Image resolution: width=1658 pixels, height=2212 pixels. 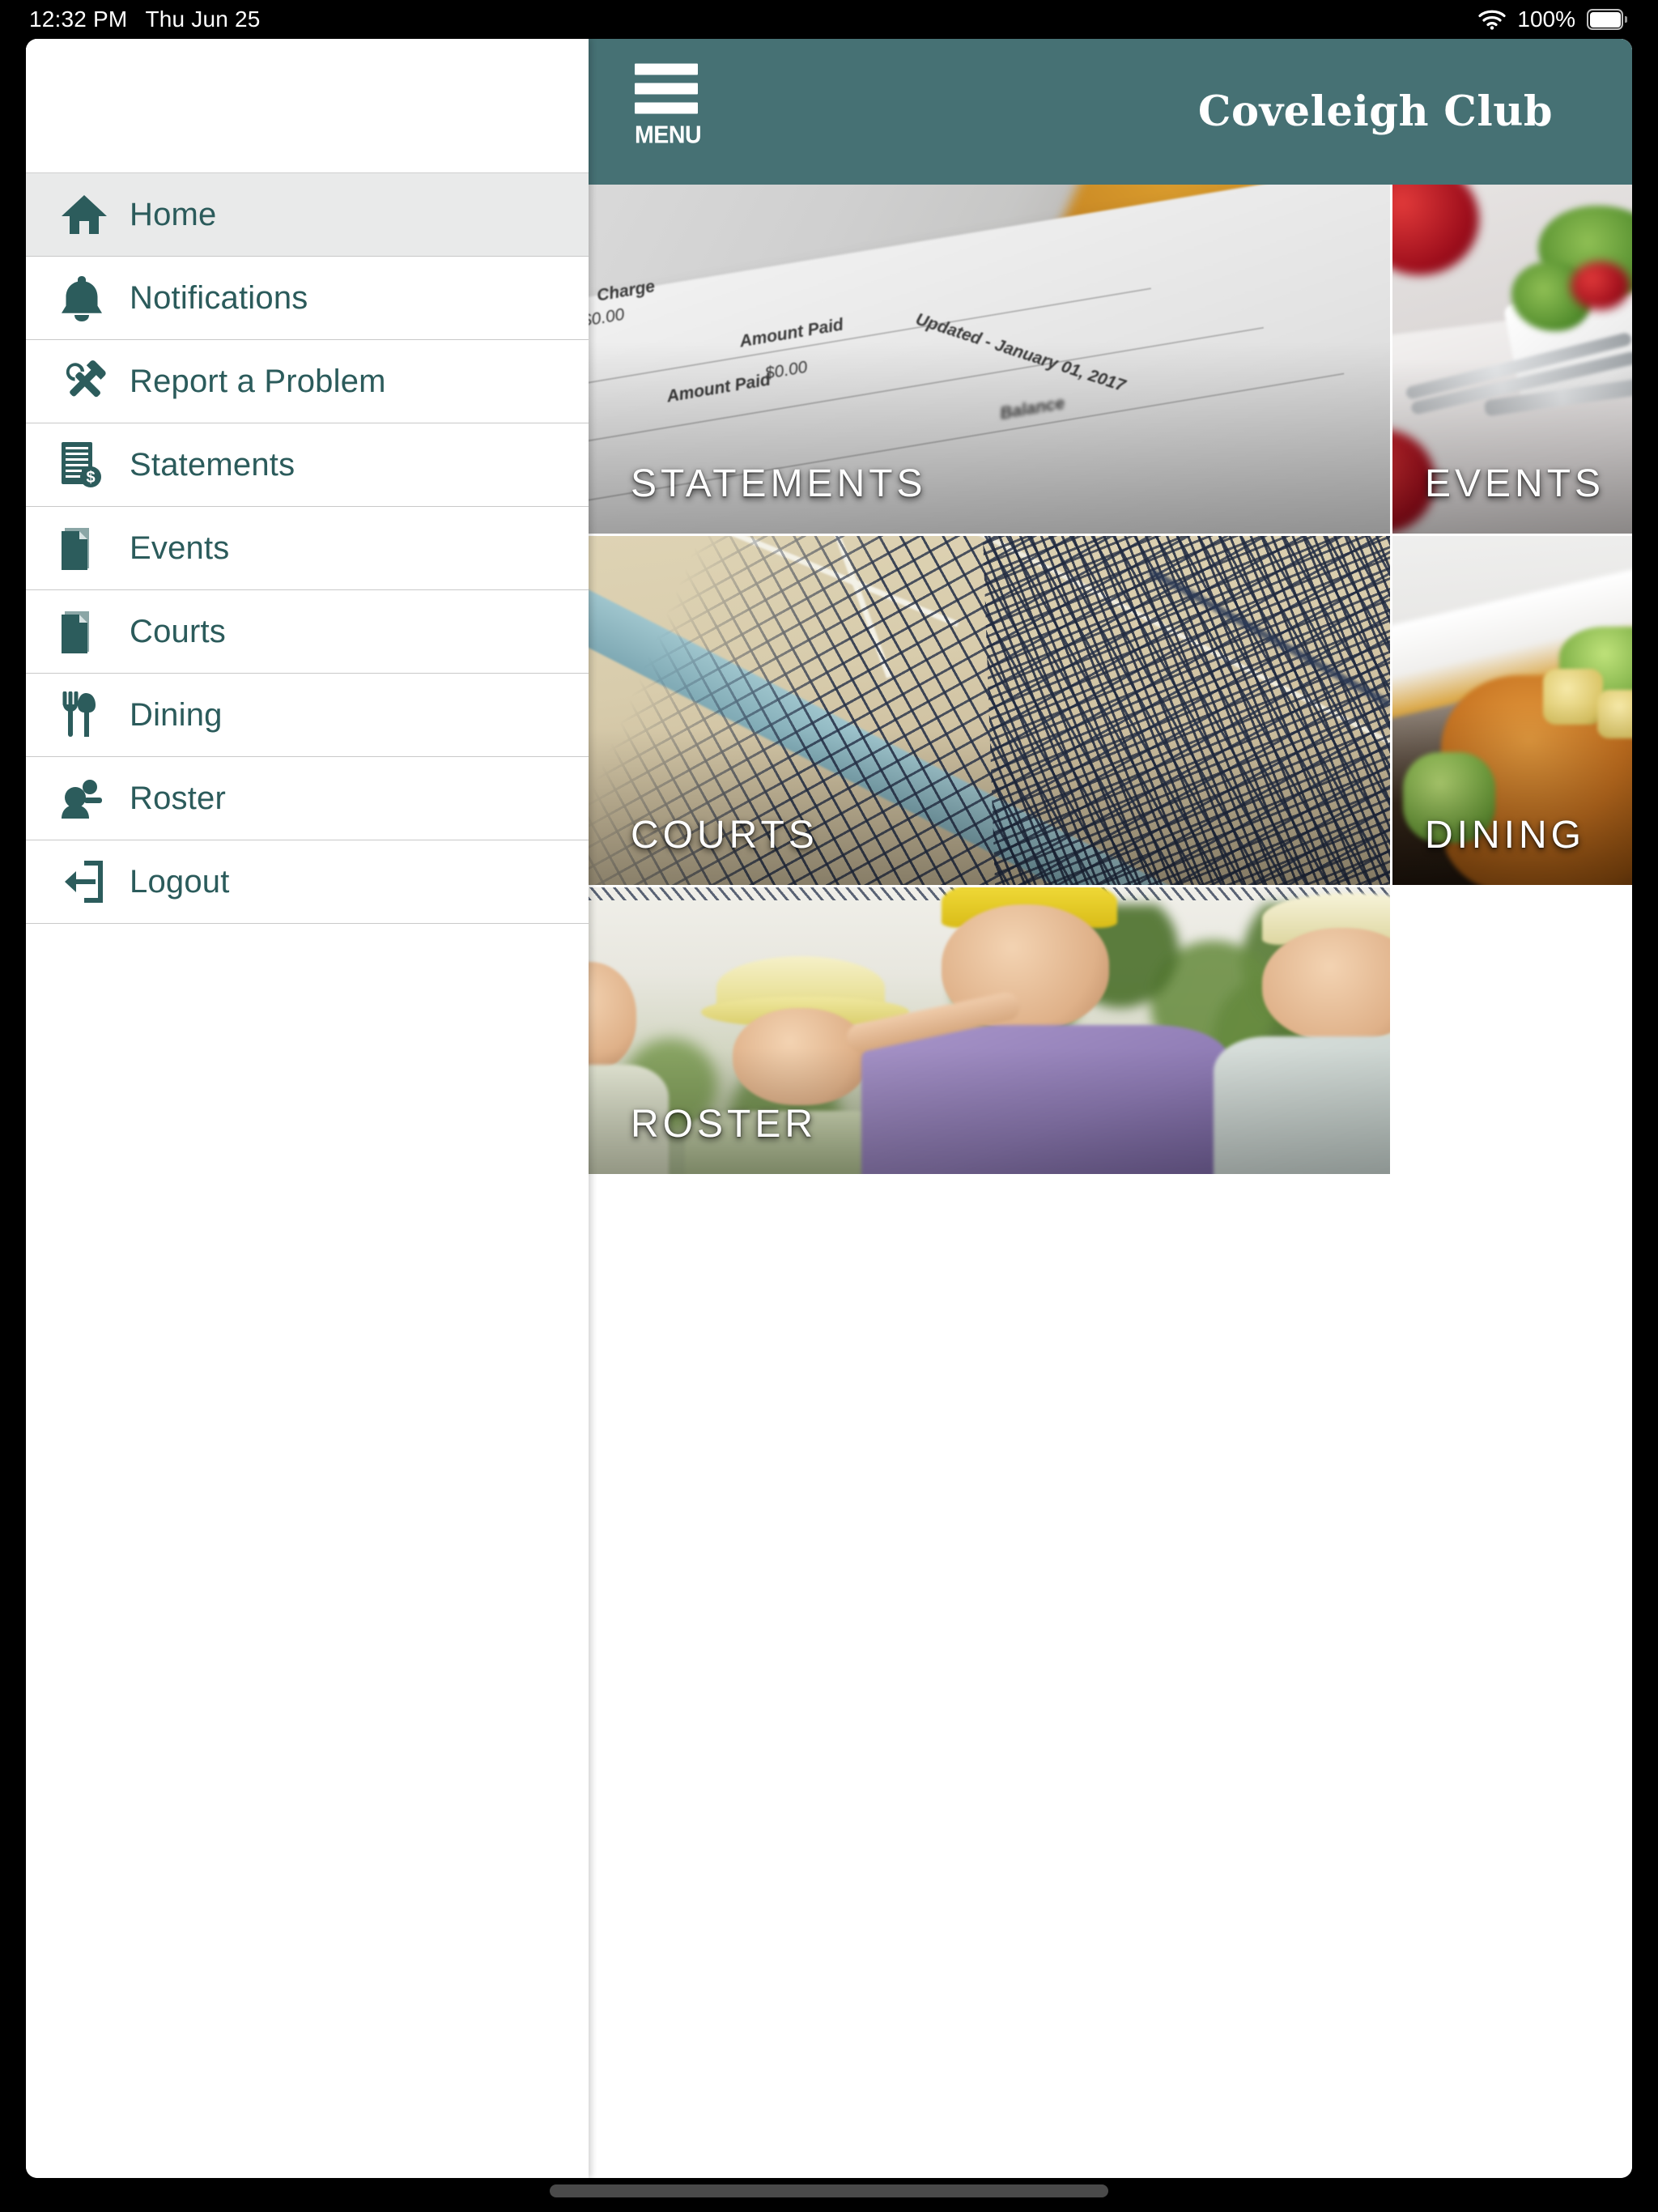 I want to click on tools-icon, so click(x=86, y=382).